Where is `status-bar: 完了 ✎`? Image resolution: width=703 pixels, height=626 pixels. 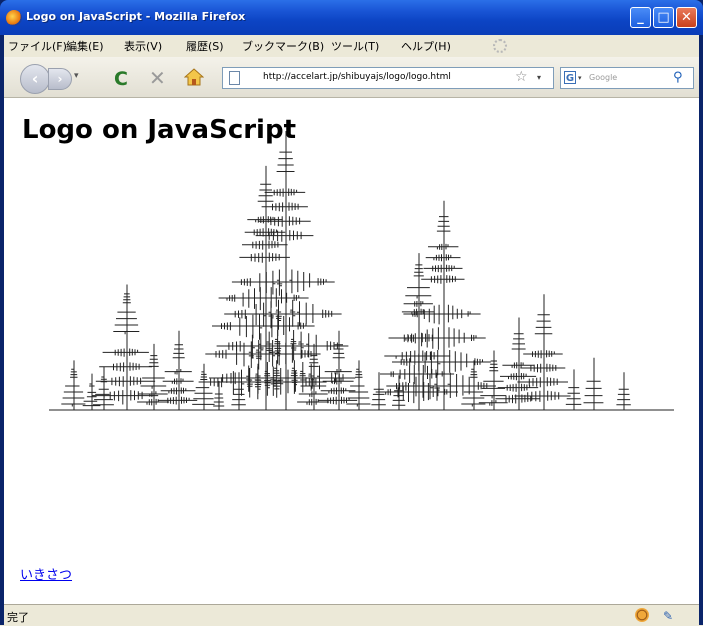
status-bar: 完了 ✎ is located at coordinates (351, 615).